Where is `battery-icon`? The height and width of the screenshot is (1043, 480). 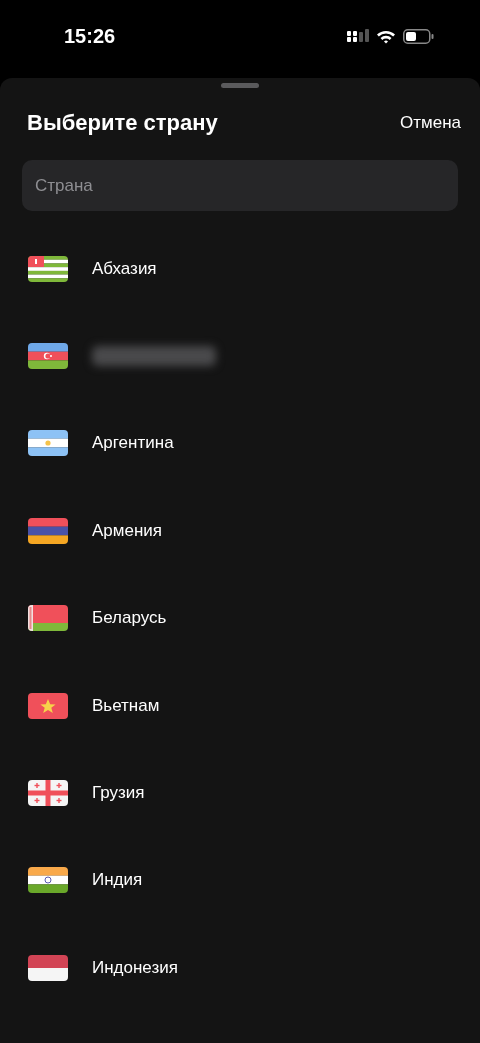 battery-icon is located at coordinates (418, 36).